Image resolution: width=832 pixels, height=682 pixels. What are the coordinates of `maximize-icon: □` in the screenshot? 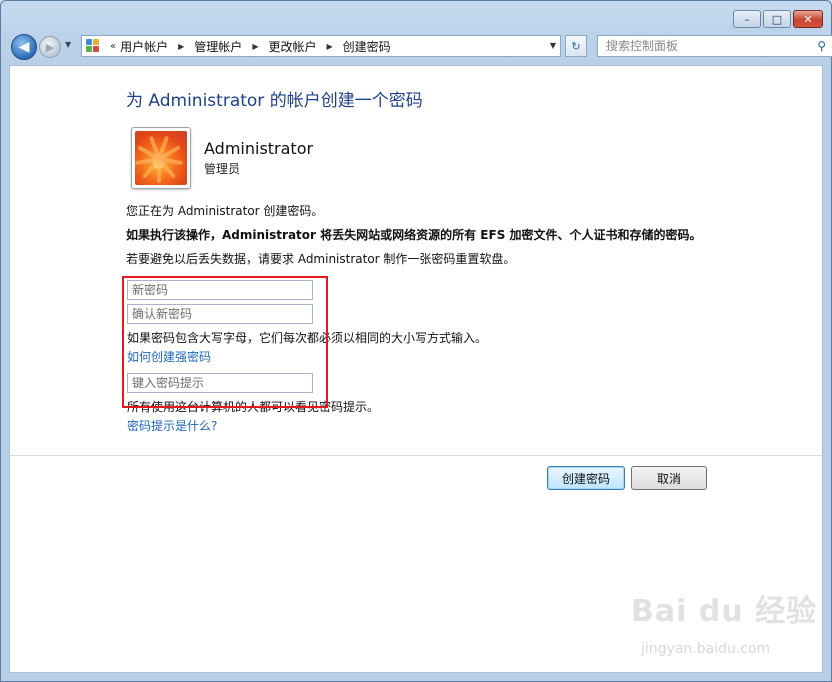 It's located at (777, 19).